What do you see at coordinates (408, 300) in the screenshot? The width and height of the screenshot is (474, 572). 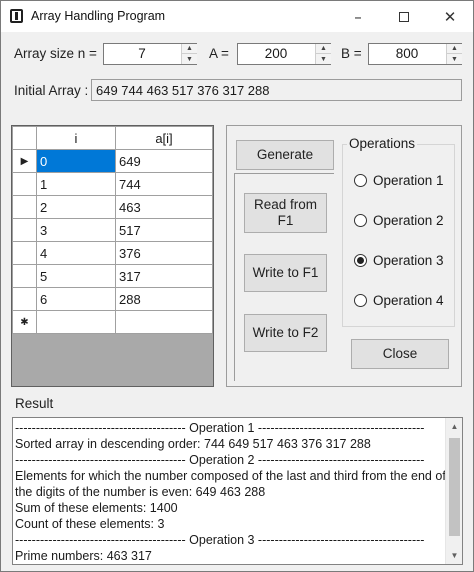 I see `radio-label: Operation 4` at bounding box center [408, 300].